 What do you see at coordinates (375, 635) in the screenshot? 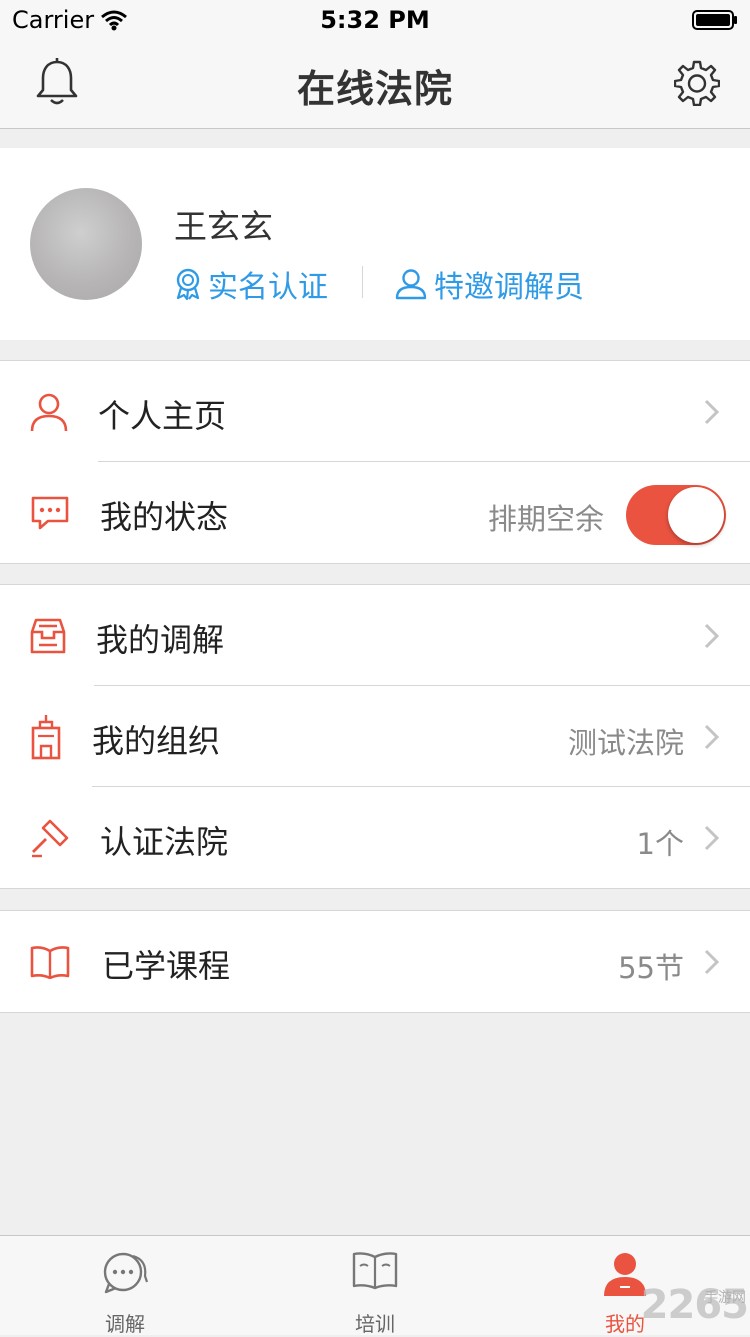
I see `menu-item-my-mediation: 我的调解` at bounding box center [375, 635].